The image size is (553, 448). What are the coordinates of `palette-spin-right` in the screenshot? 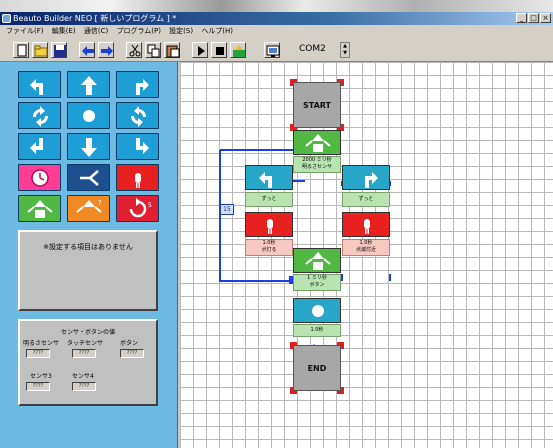 It's located at (137, 115).